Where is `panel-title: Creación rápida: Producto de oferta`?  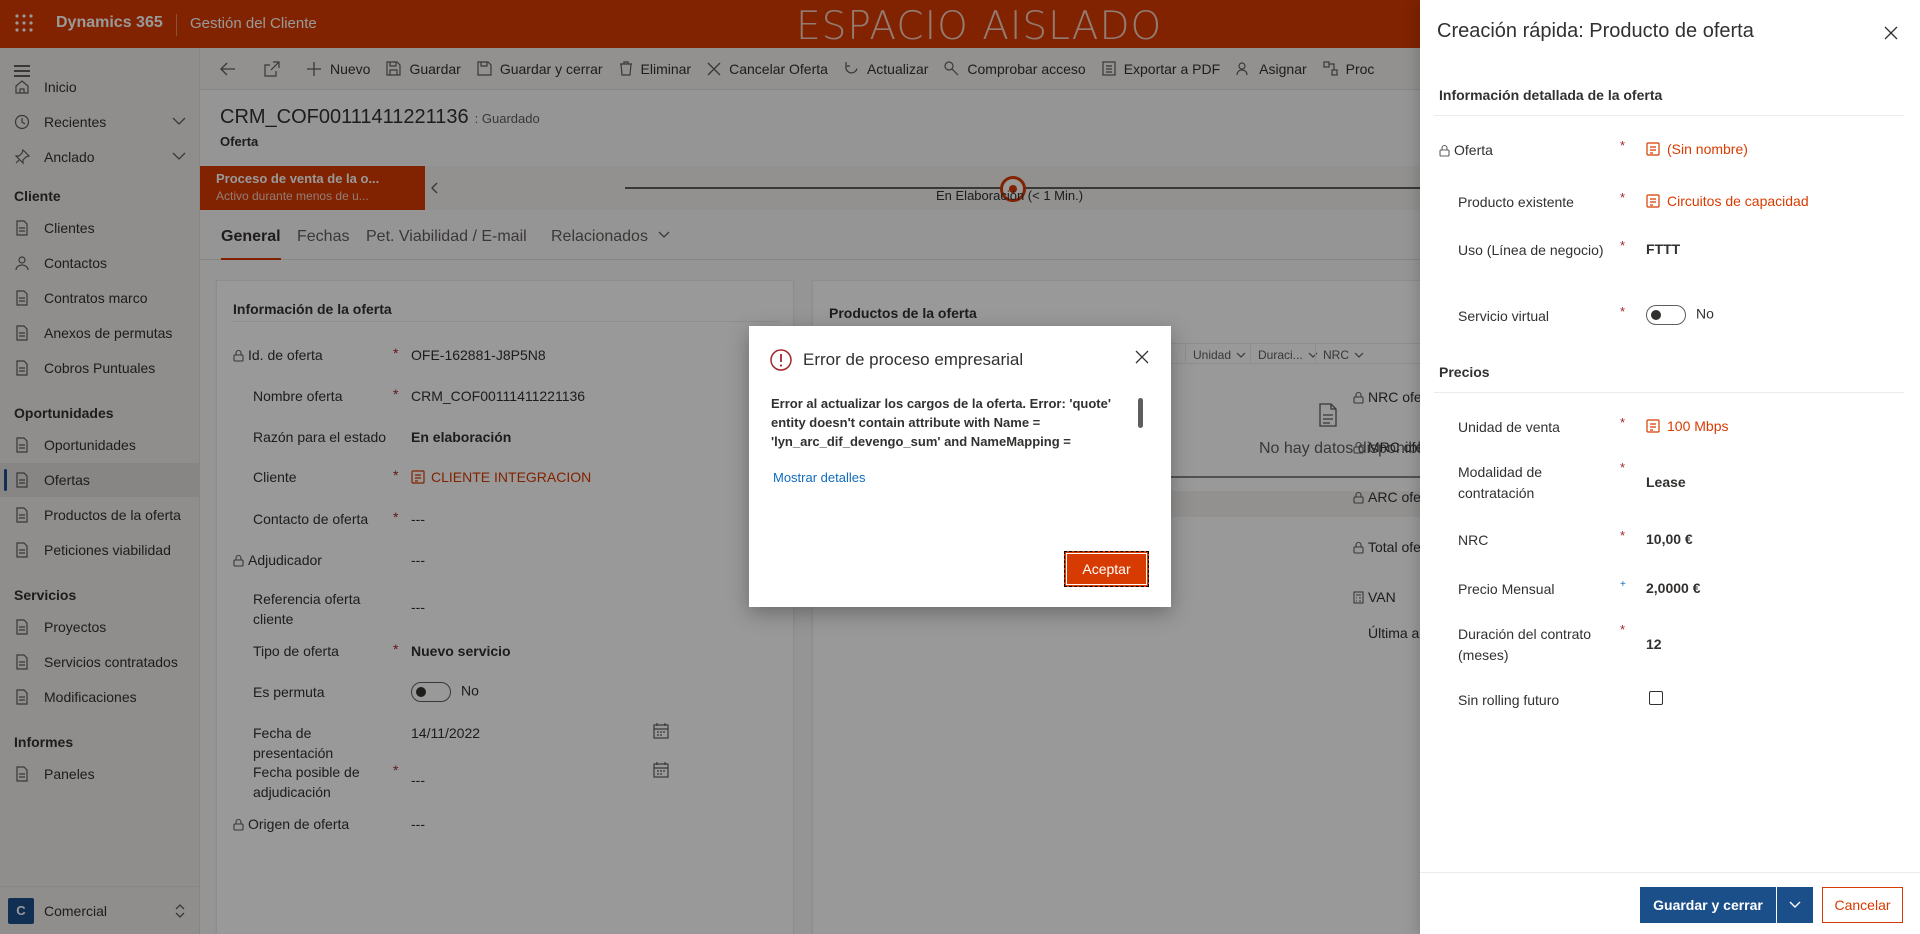
panel-title: Creación rápida: Producto de oferta is located at coordinates (1595, 31).